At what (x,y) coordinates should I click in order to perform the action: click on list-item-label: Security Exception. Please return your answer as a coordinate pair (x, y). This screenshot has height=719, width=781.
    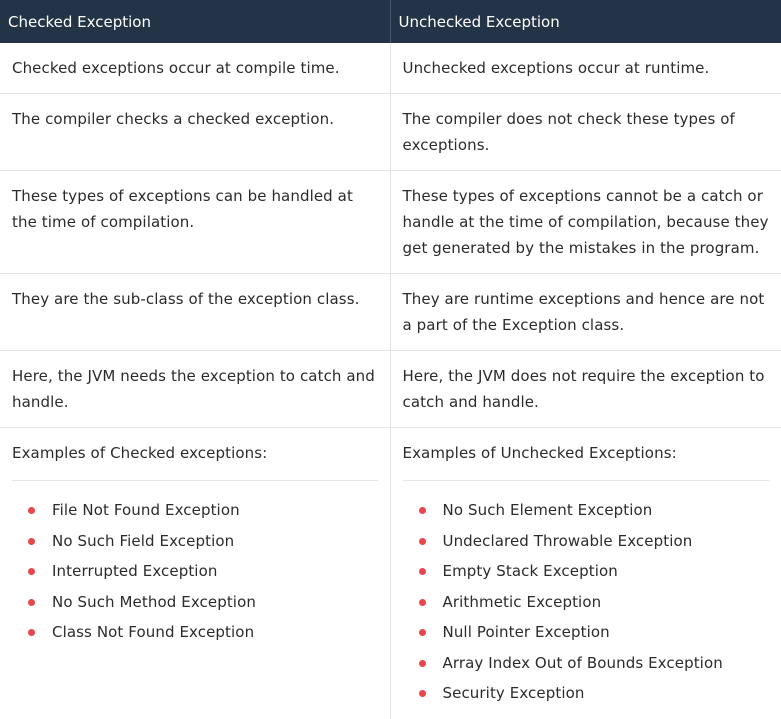
    Looking at the image, I should click on (513, 693).